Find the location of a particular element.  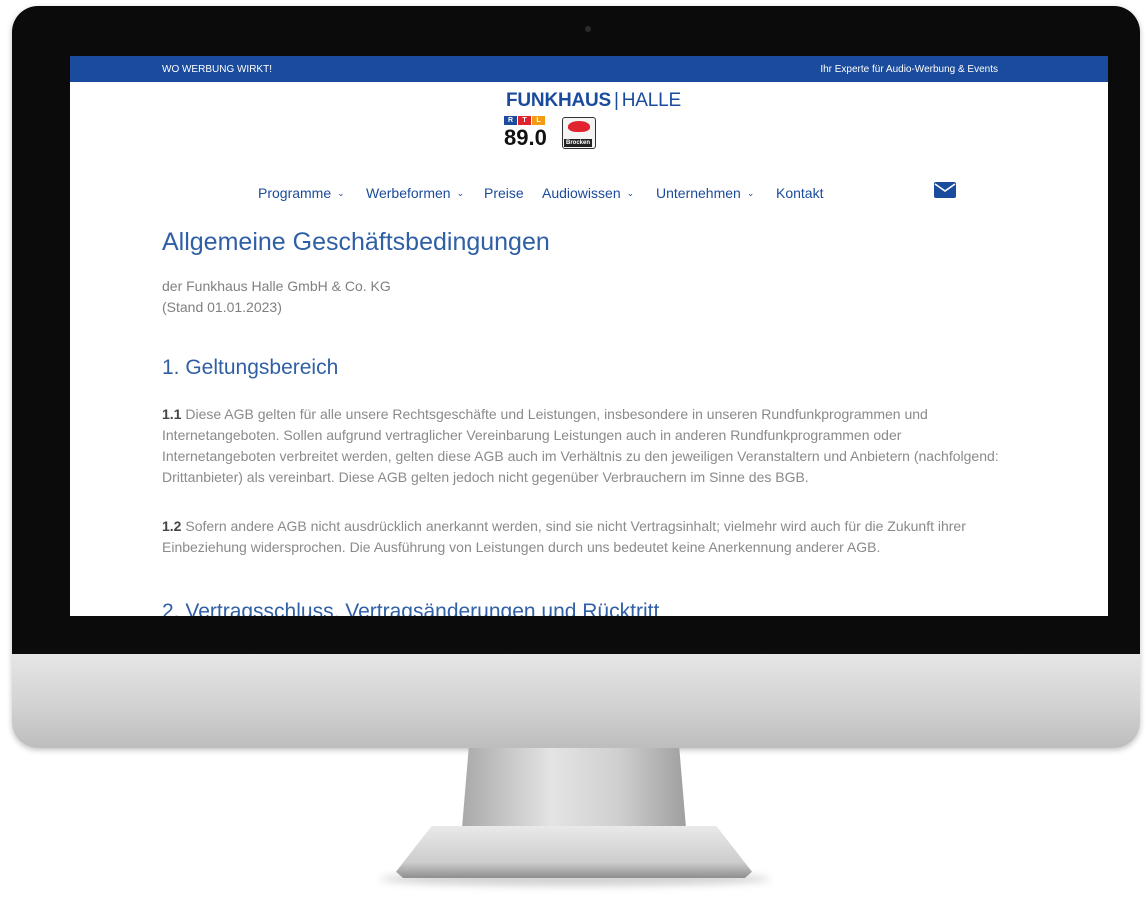

camera-icon is located at coordinates (588, 29).